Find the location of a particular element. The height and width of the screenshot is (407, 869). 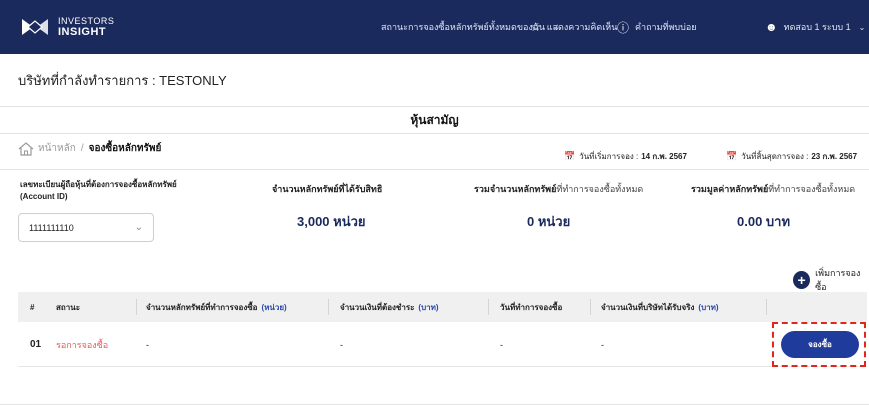

add-subscription-button: + เพิ่มการจองซื้อ is located at coordinates (831, 280).